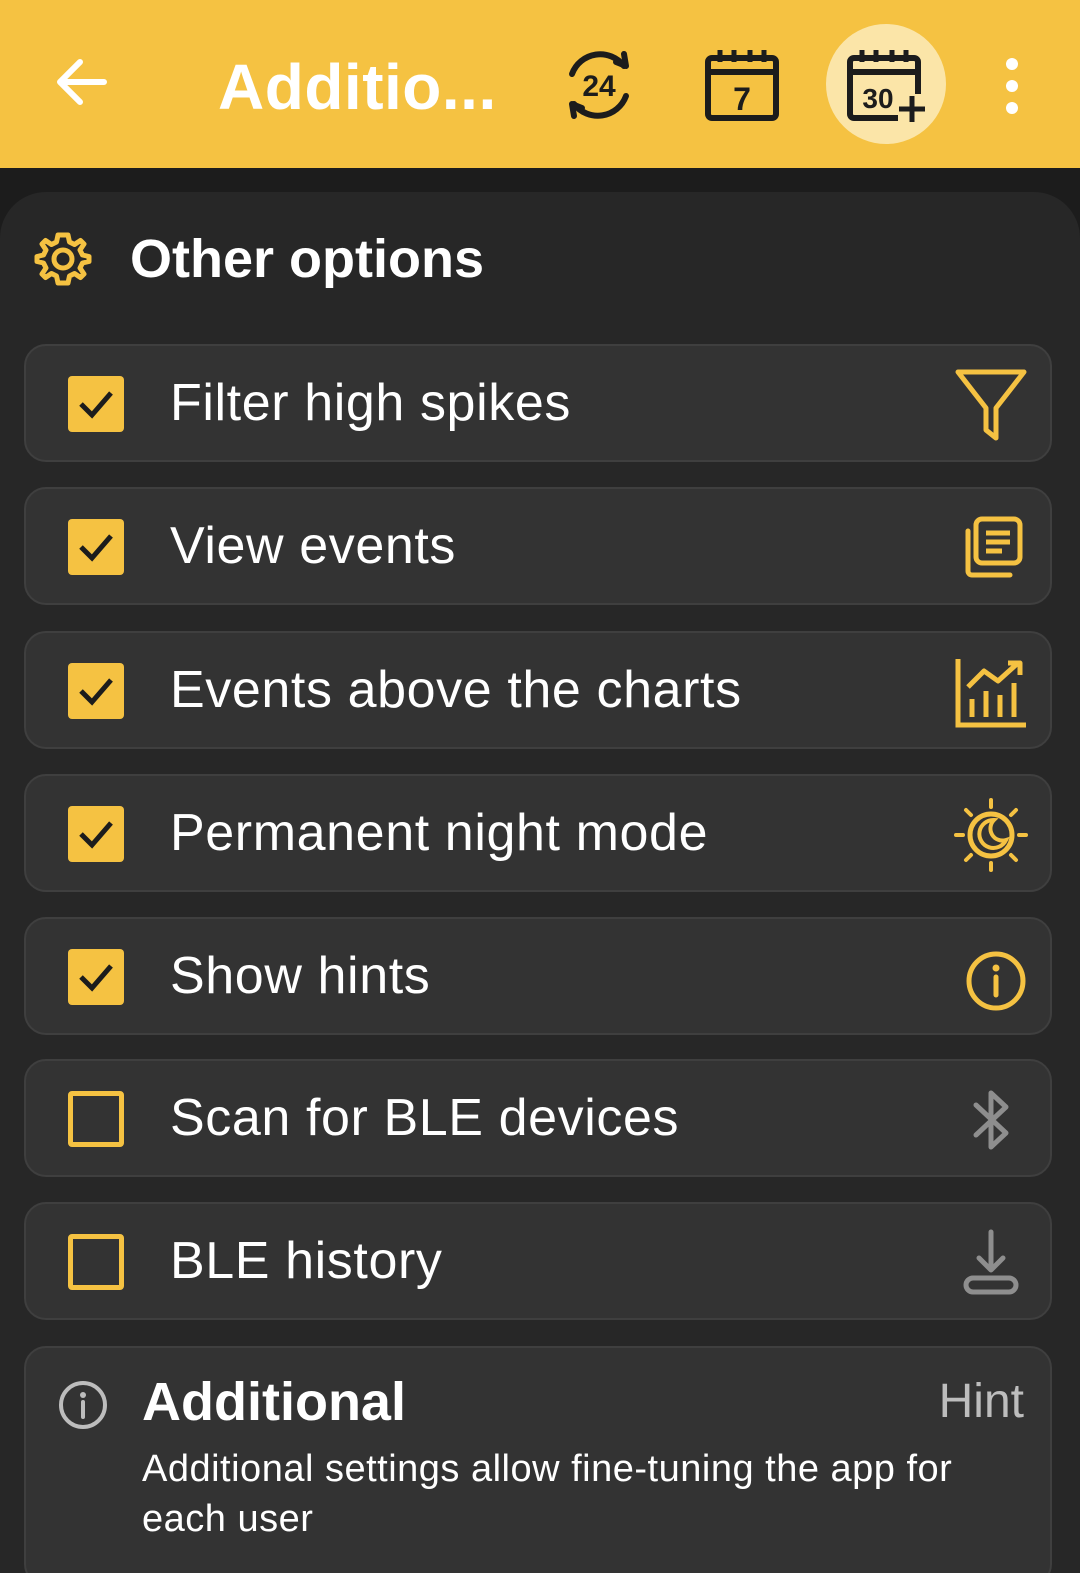 The width and height of the screenshot is (1080, 1573). Describe the element at coordinates (456, 690) in the screenshot. I see `option-label: Events above the charts` at that location.